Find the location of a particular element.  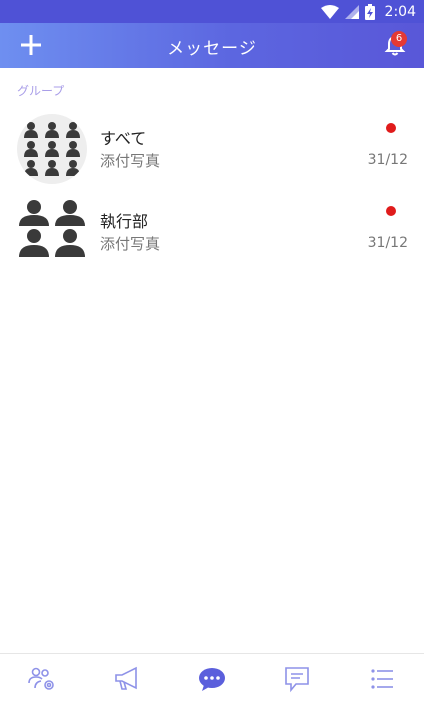

megaphone-icon is located at coordinates (127, 679).